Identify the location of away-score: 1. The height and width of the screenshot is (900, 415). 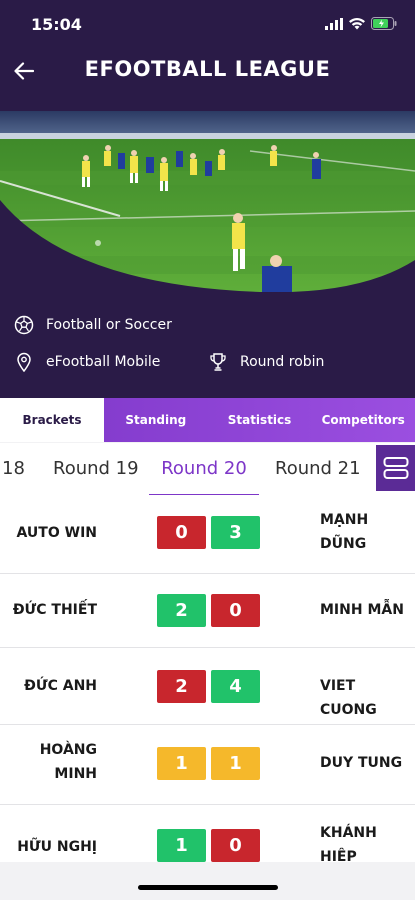
(235, 763).